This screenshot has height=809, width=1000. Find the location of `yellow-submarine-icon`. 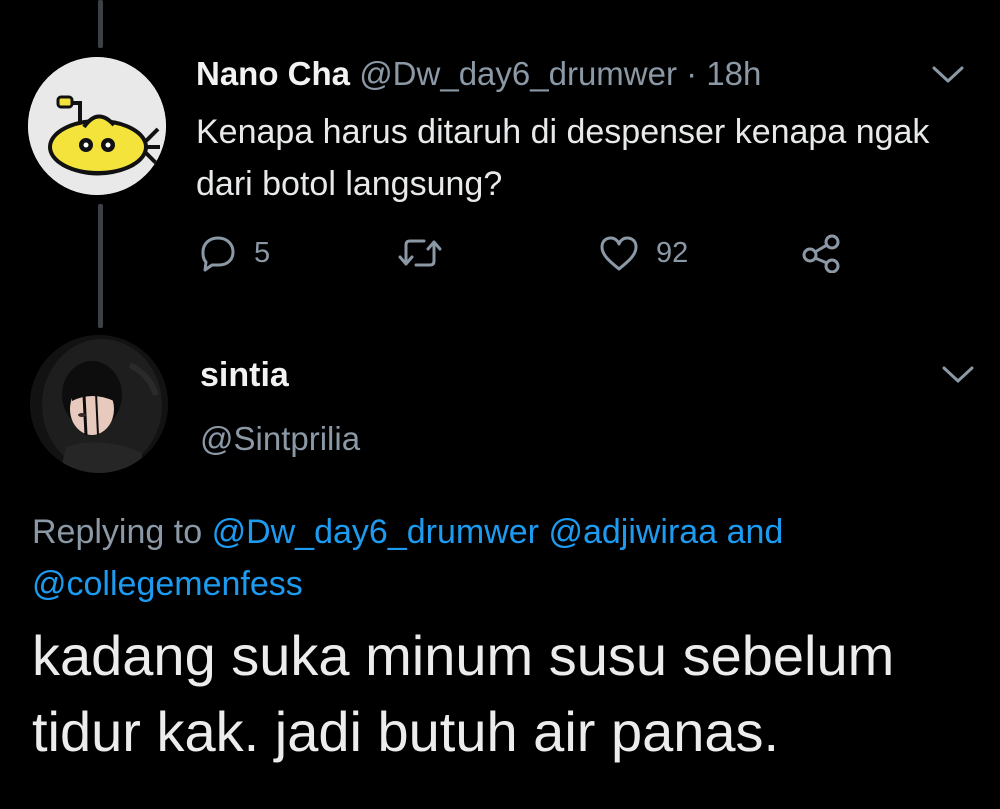

yellow-submarine-icon is located at coordinates (97, 126).